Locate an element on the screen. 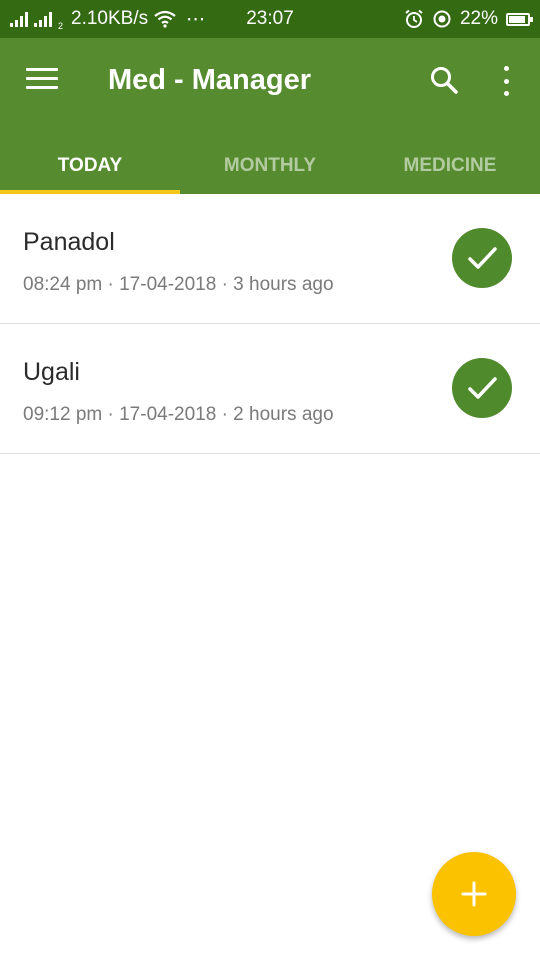 The image size is (540, 960). medicine-name: Ugali is located at coordinates (51, 372).